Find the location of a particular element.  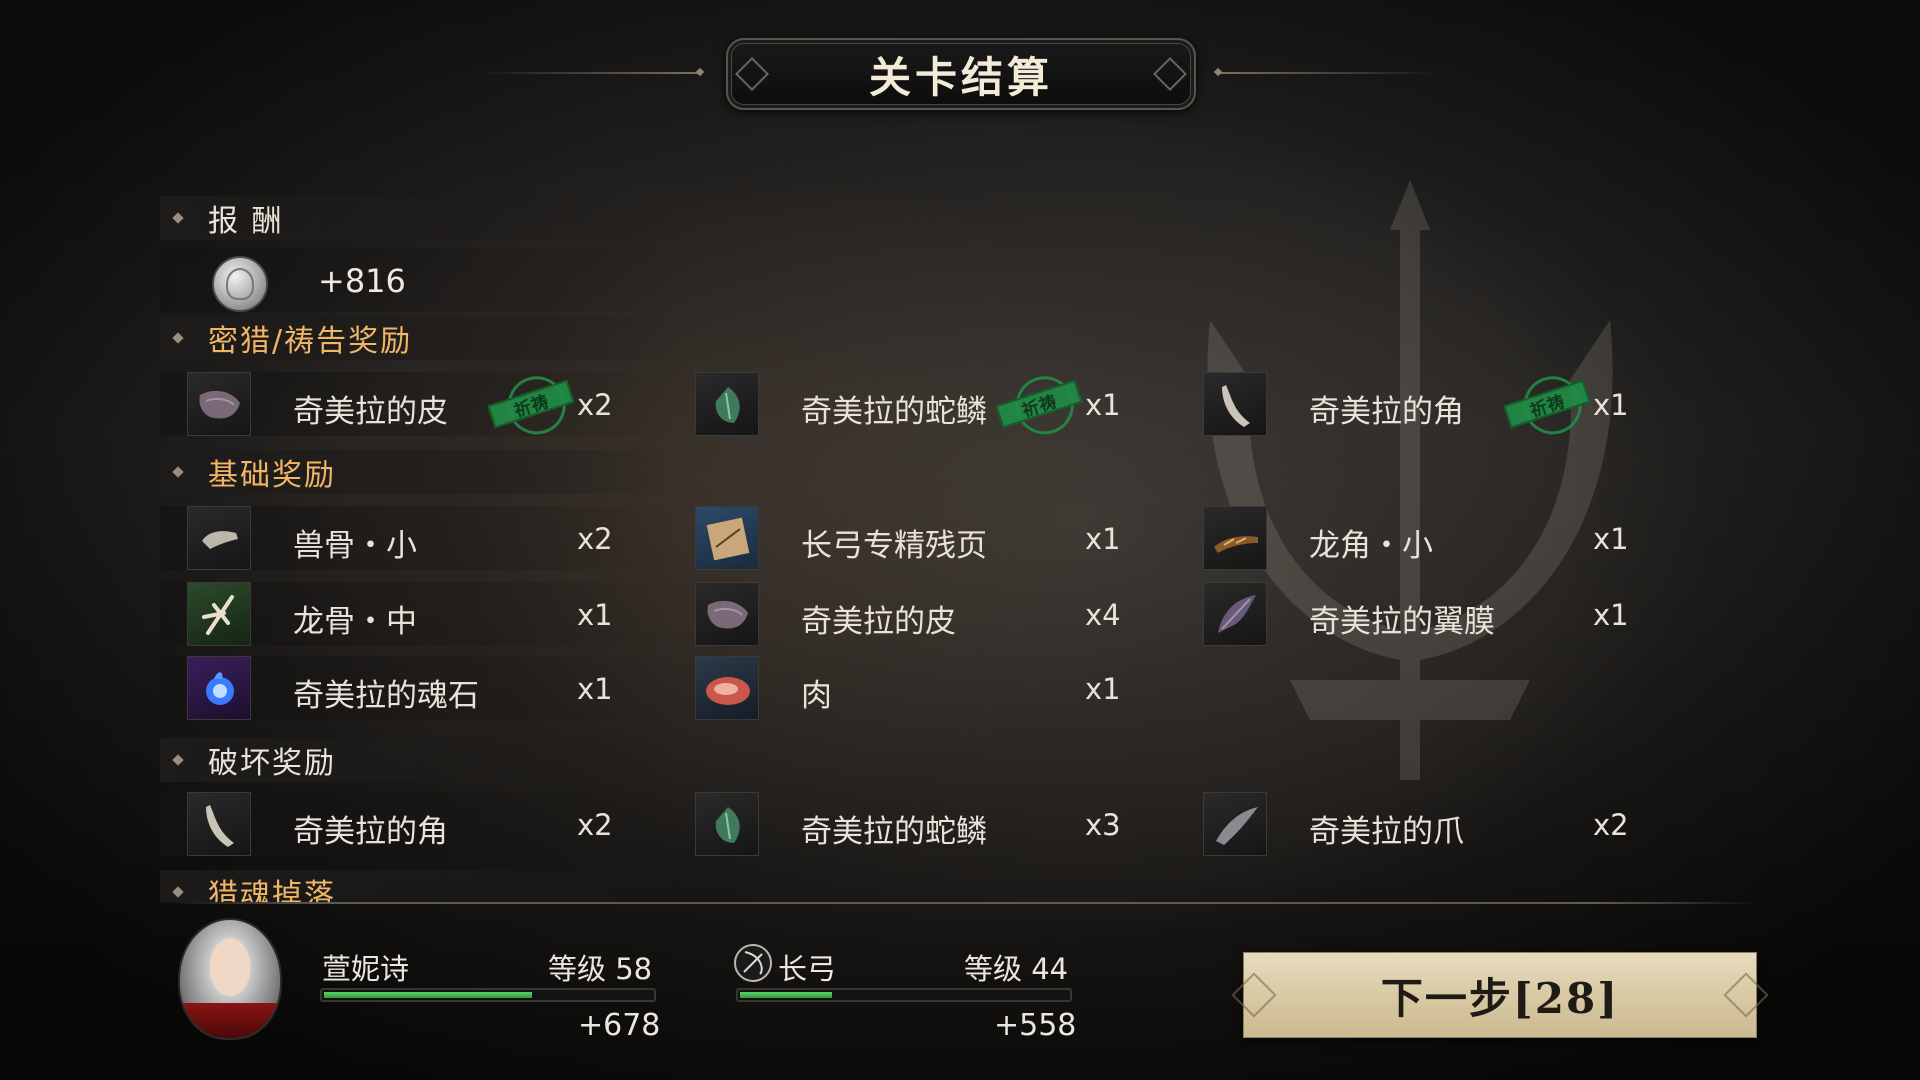

weapon-level: 等级 44 is located at coordinates (1016, 969).